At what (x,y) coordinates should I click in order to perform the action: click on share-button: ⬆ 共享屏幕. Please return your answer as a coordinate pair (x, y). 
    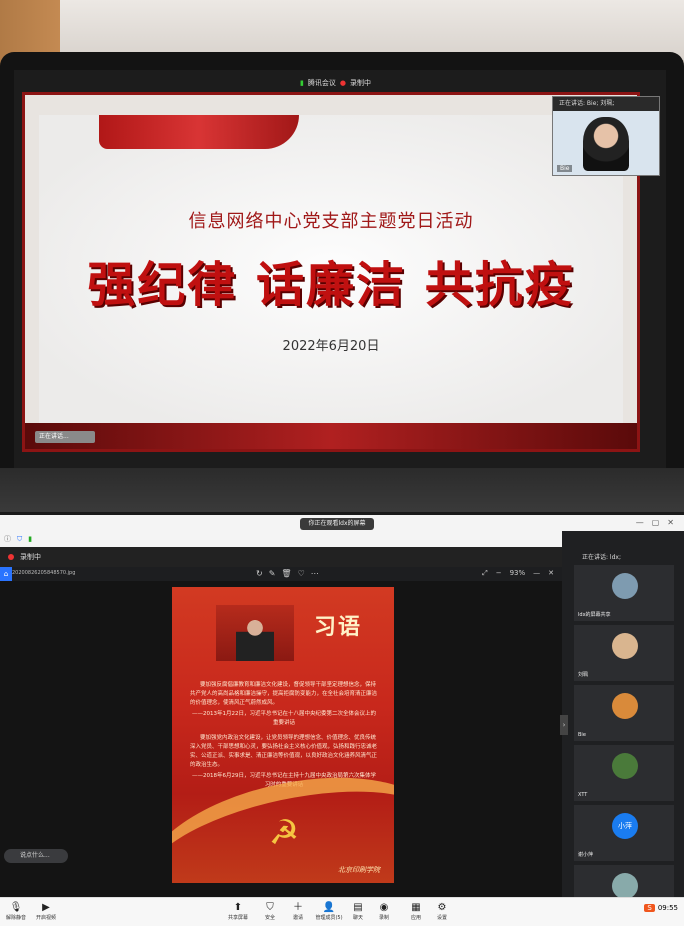
    Looking at the image, I should click on (238, 911).